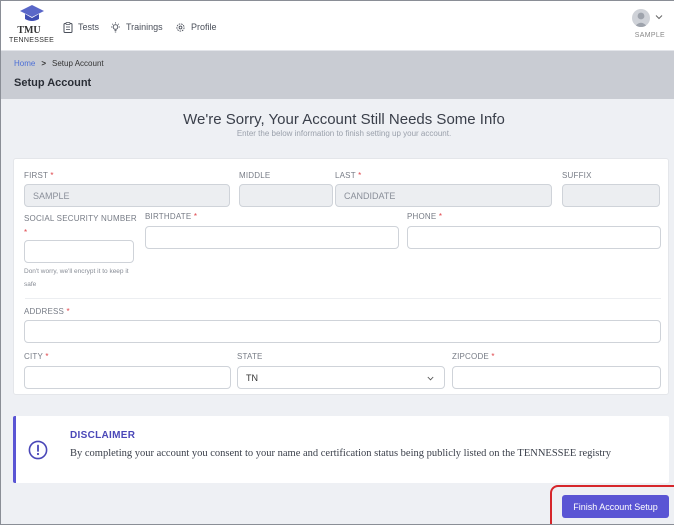  I want to click on first-name-value: SAMPLE, so click(51, 195).